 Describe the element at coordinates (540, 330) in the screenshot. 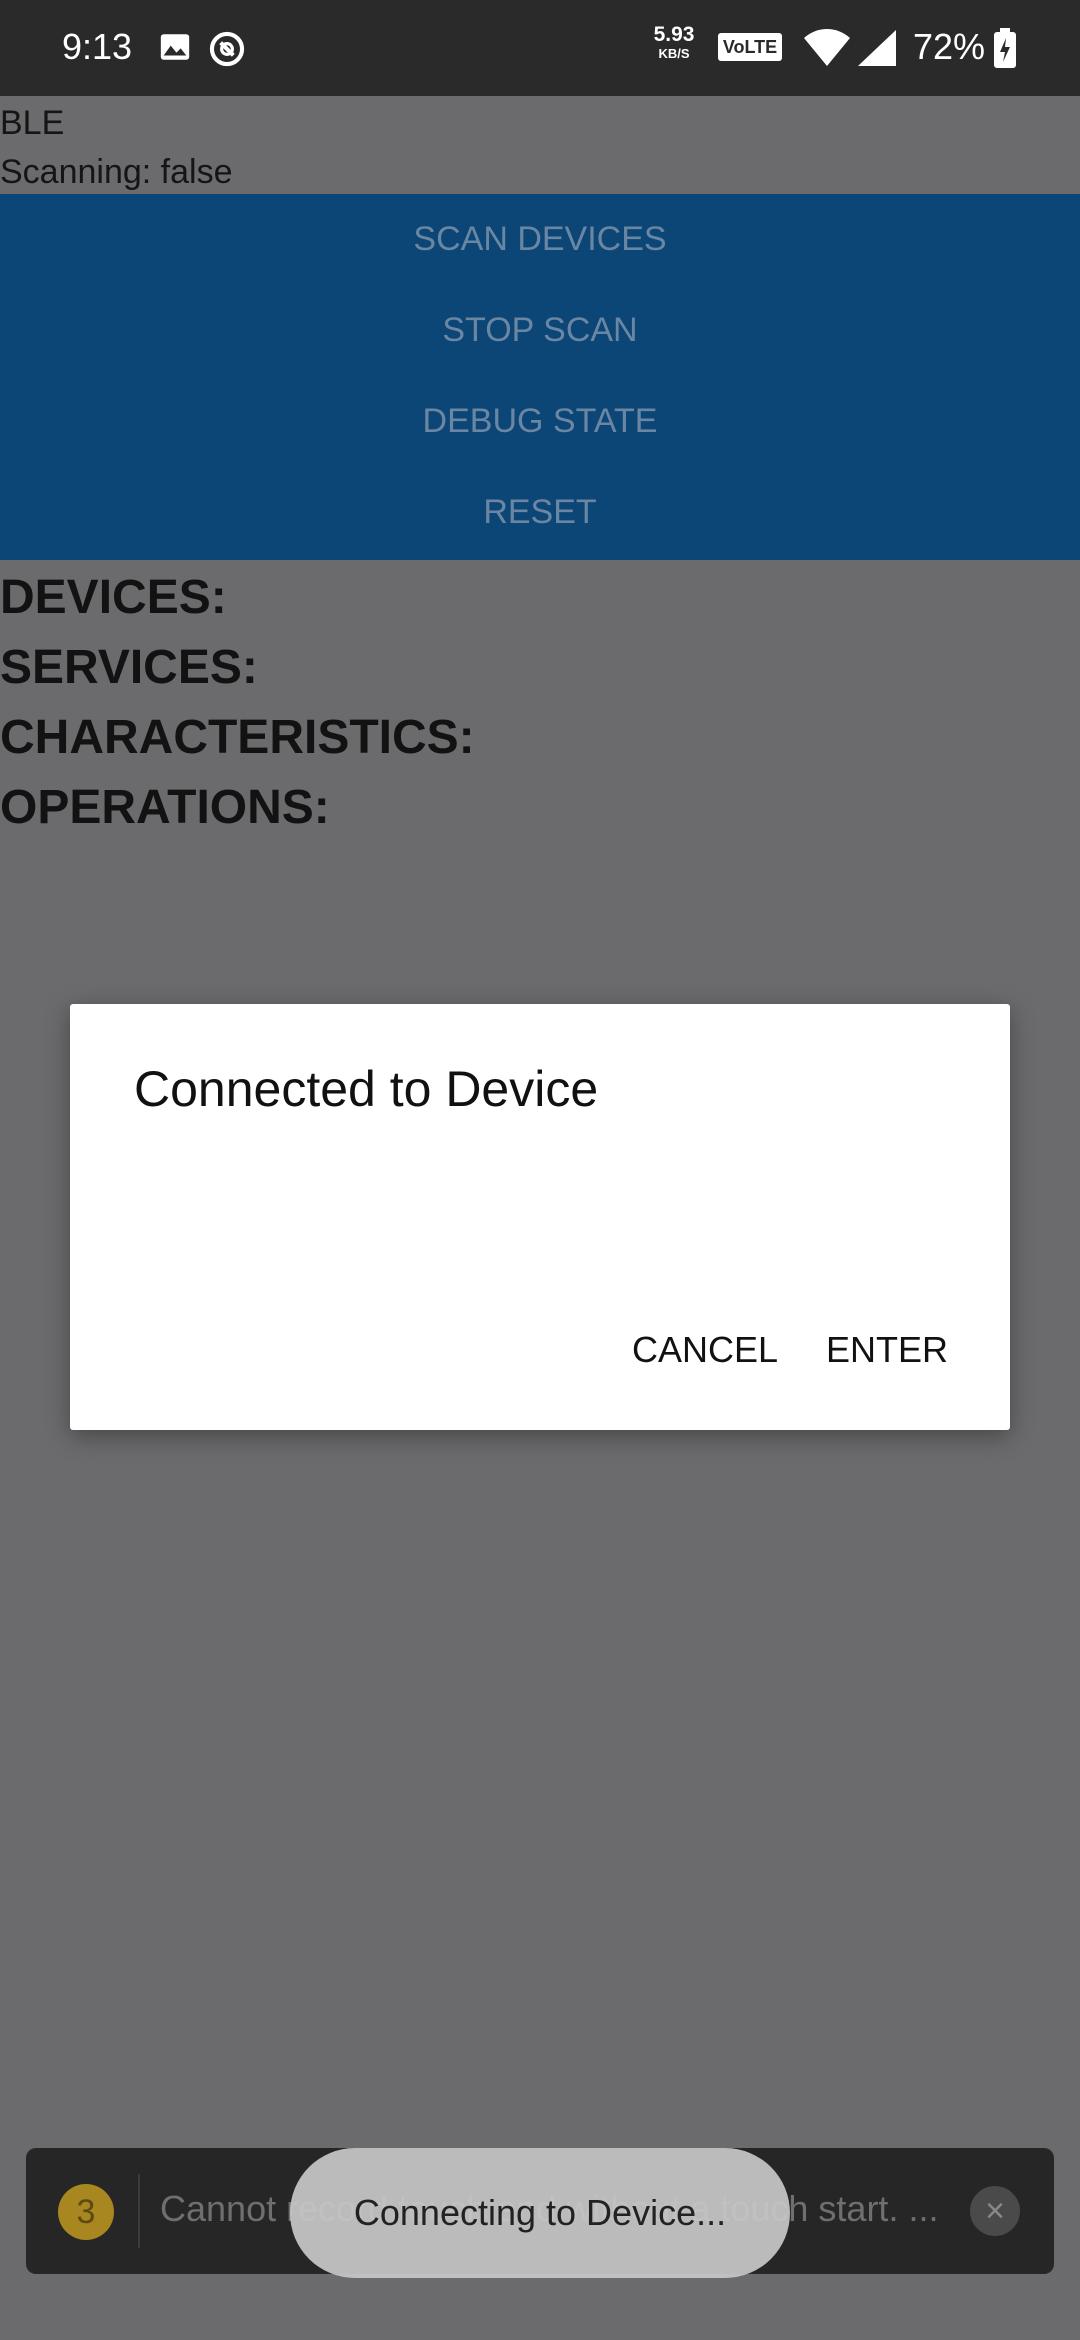

I see `stop-scan-button: STOP SCAN` at that location.